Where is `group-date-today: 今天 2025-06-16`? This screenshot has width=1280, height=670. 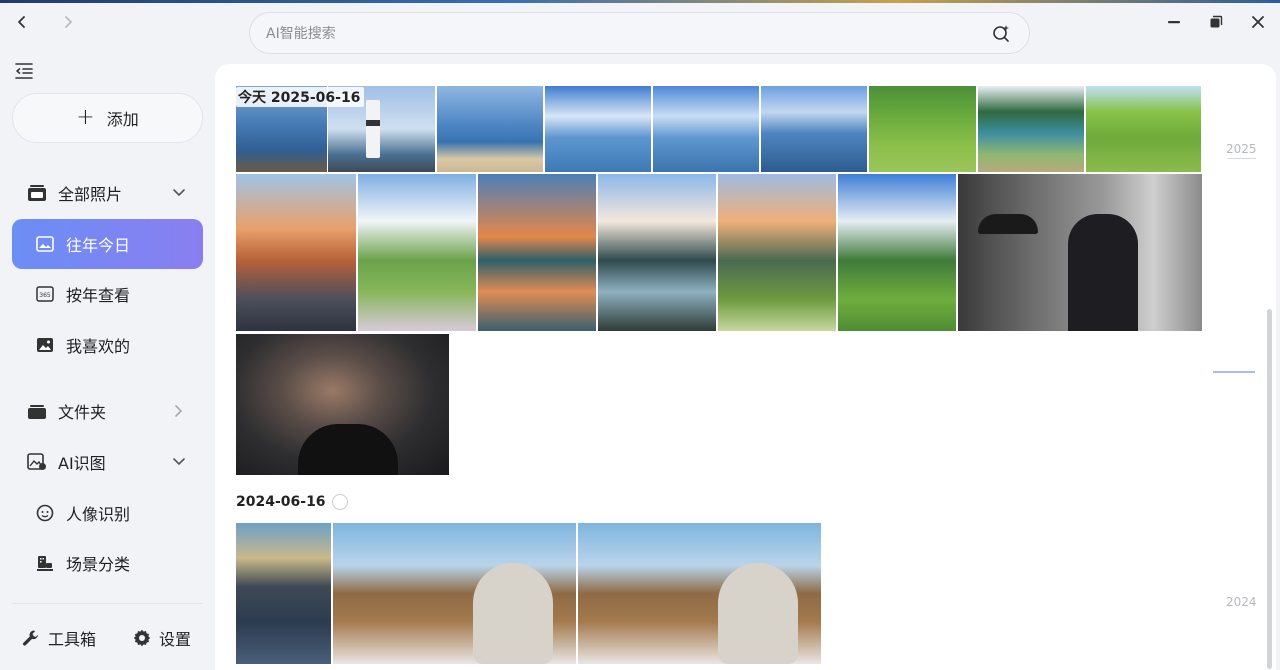
group-date-today: 今天 2025-06-16 is located at coordinates (300, 97).